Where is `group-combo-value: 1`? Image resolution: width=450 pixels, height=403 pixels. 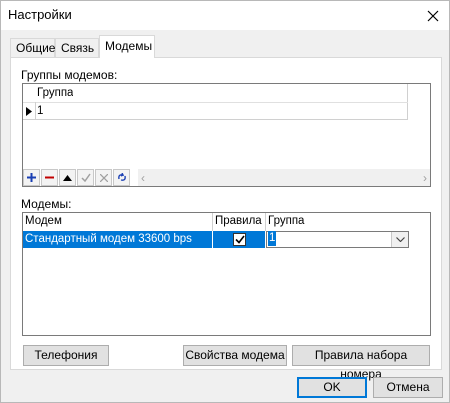
group-combo-value: 1 is located at coordinates (272, 238).